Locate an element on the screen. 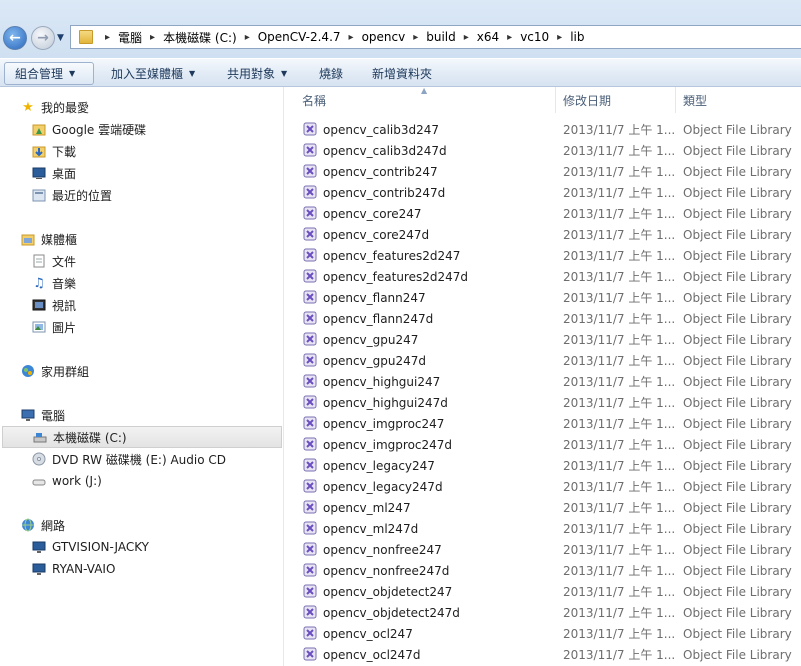  breadcrumb-item: x64 is located at coordinates (488, 37).